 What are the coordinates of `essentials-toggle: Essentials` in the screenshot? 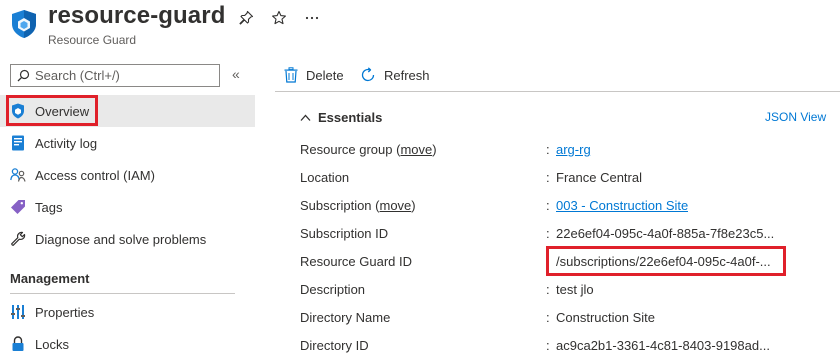 It's located at (341, 117).